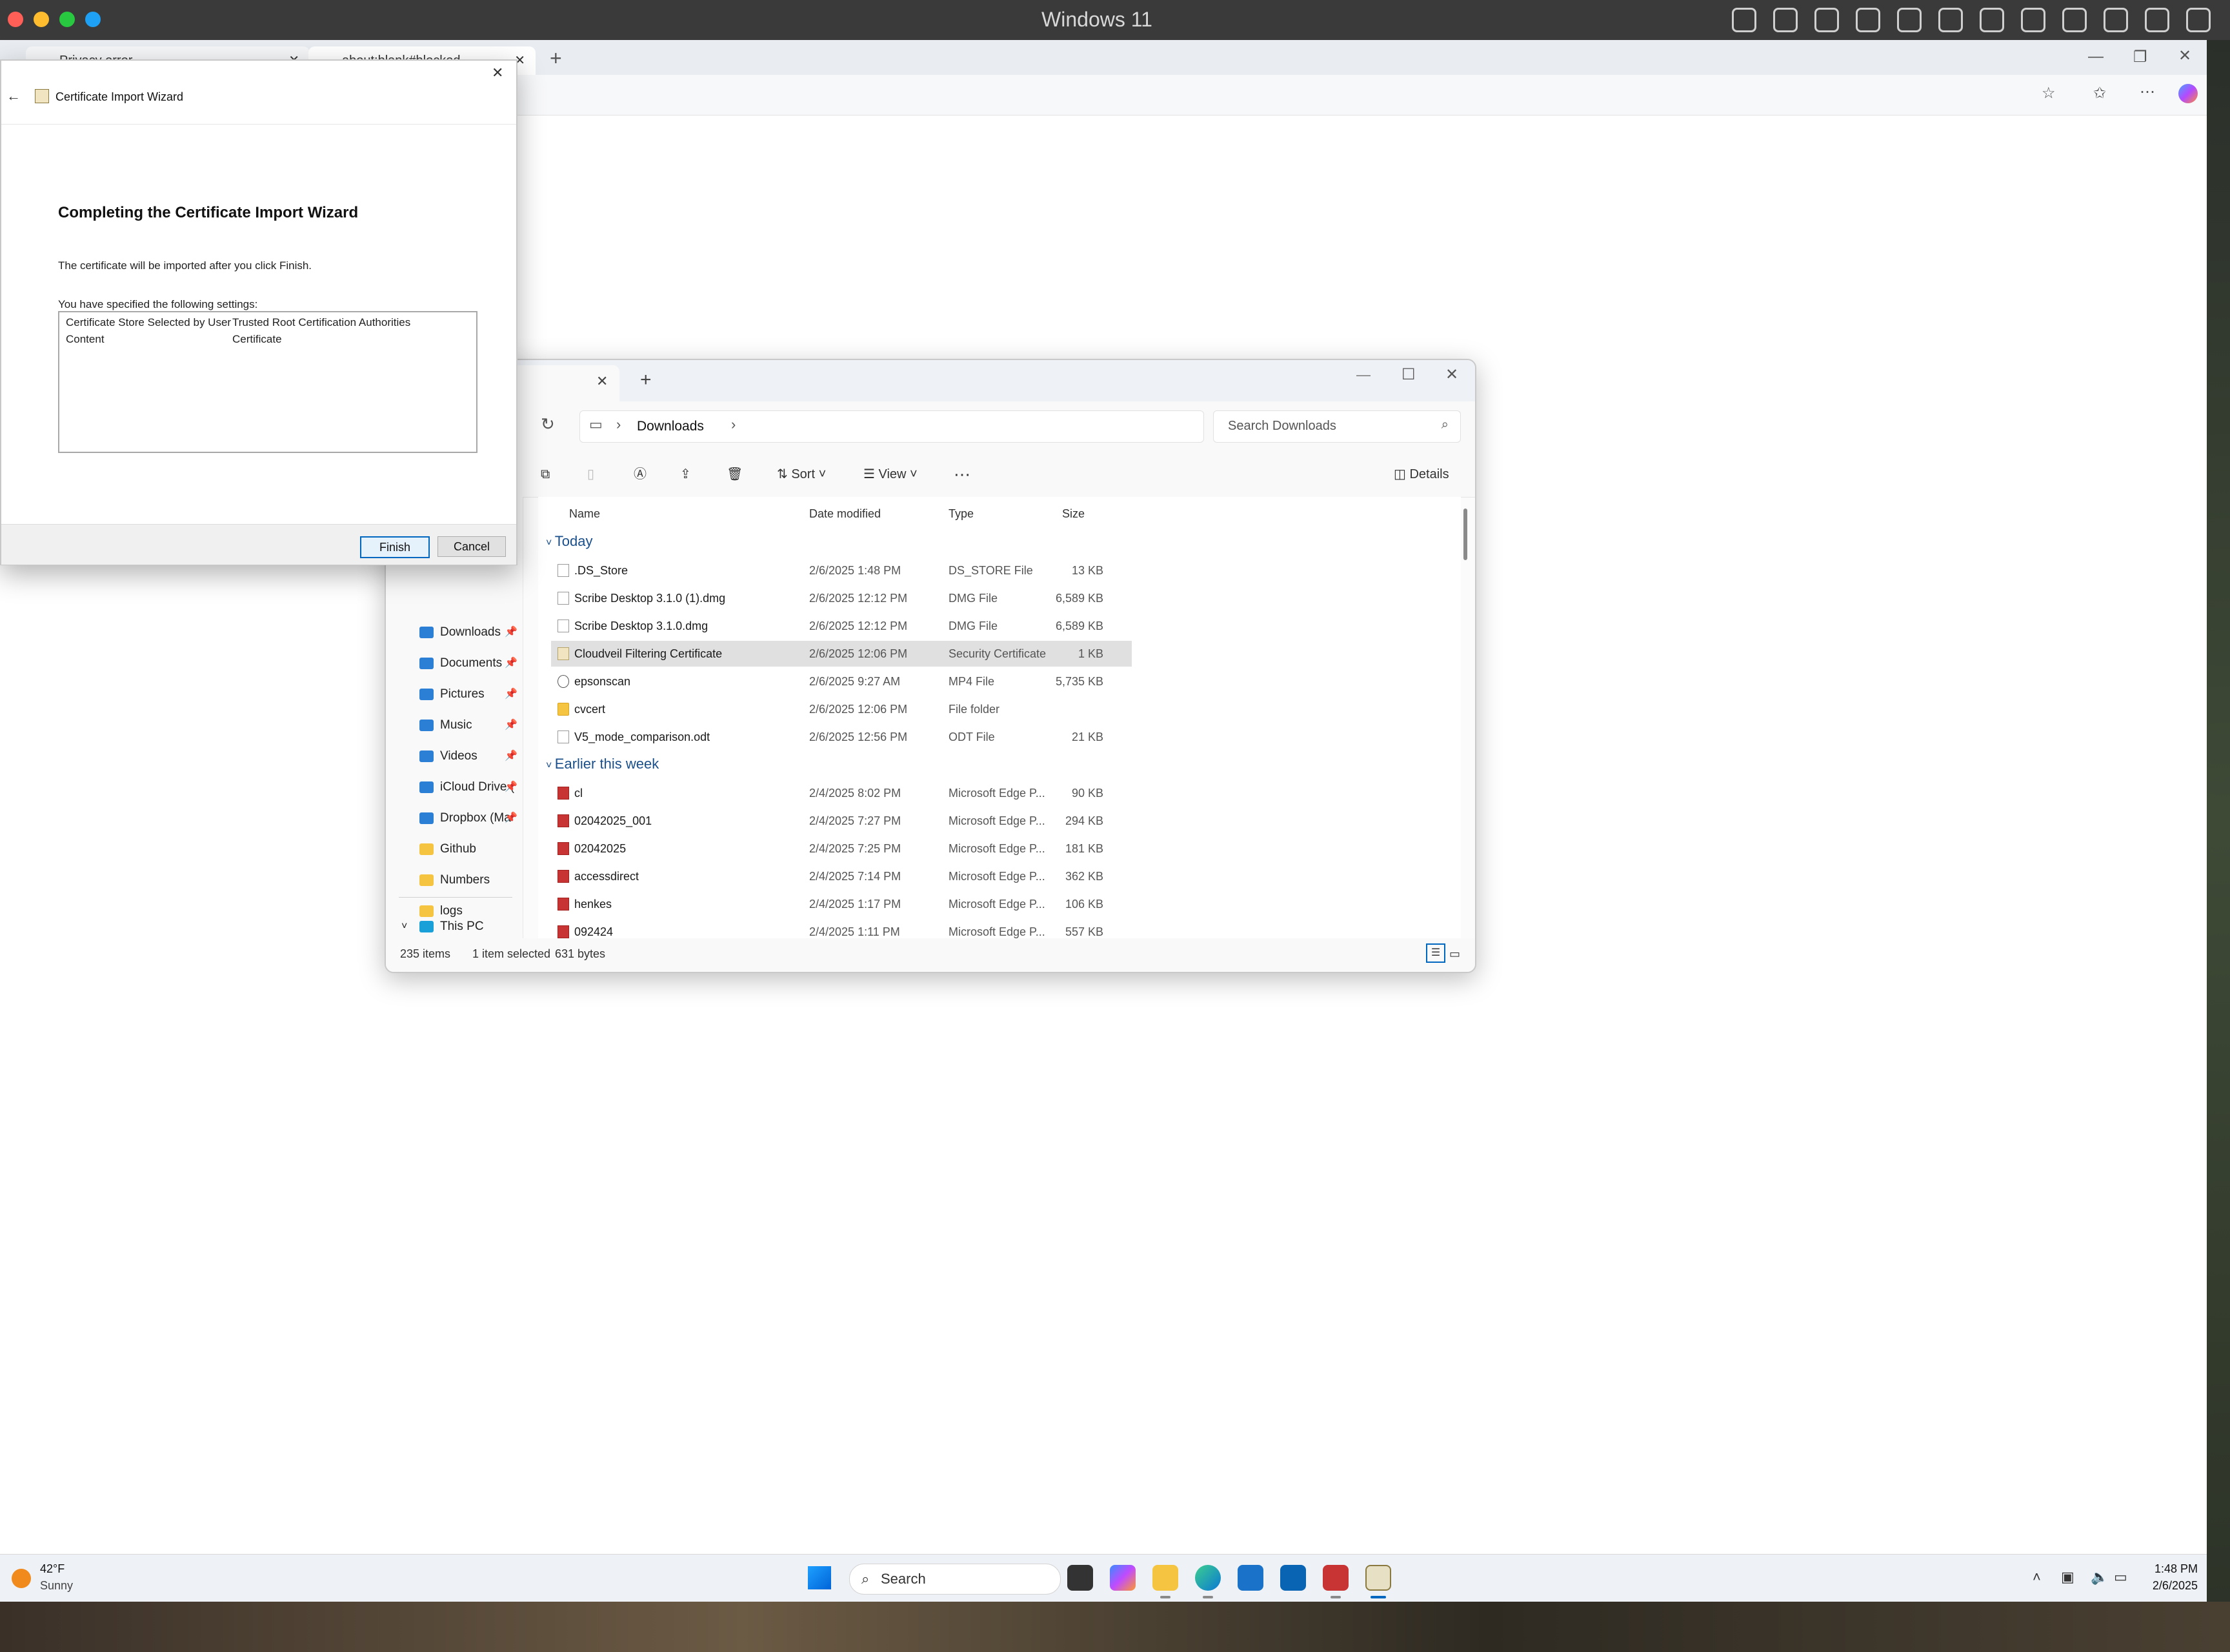  I want to click on sidebar-item: Videos 📌, so click(459, 756).